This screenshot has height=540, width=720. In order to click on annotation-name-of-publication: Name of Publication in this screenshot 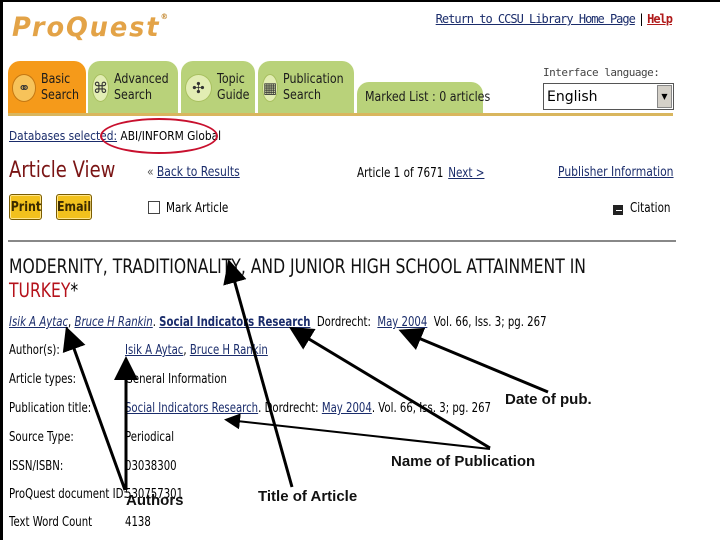, I will do `click(463, 461)`.